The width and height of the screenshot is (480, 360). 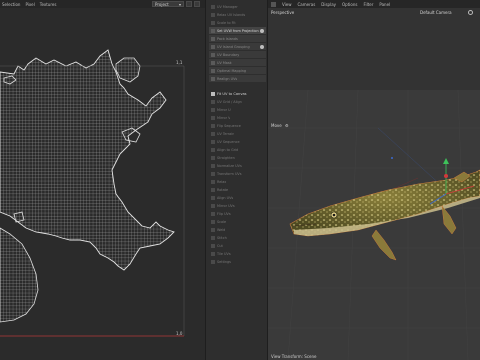 What do you see at coordinates (128, 70) in the screenshot?
I see `uv-island-fin` at bounding box center [128, 70].